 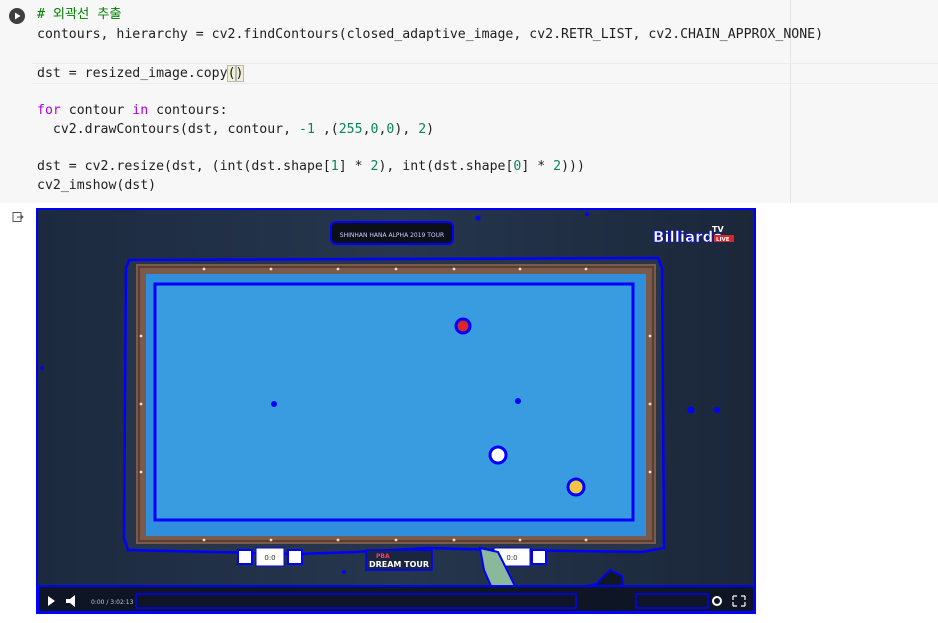 I want to click on code-token: cv2.drawContours(dst, contour,, so click(x=168, y=129).